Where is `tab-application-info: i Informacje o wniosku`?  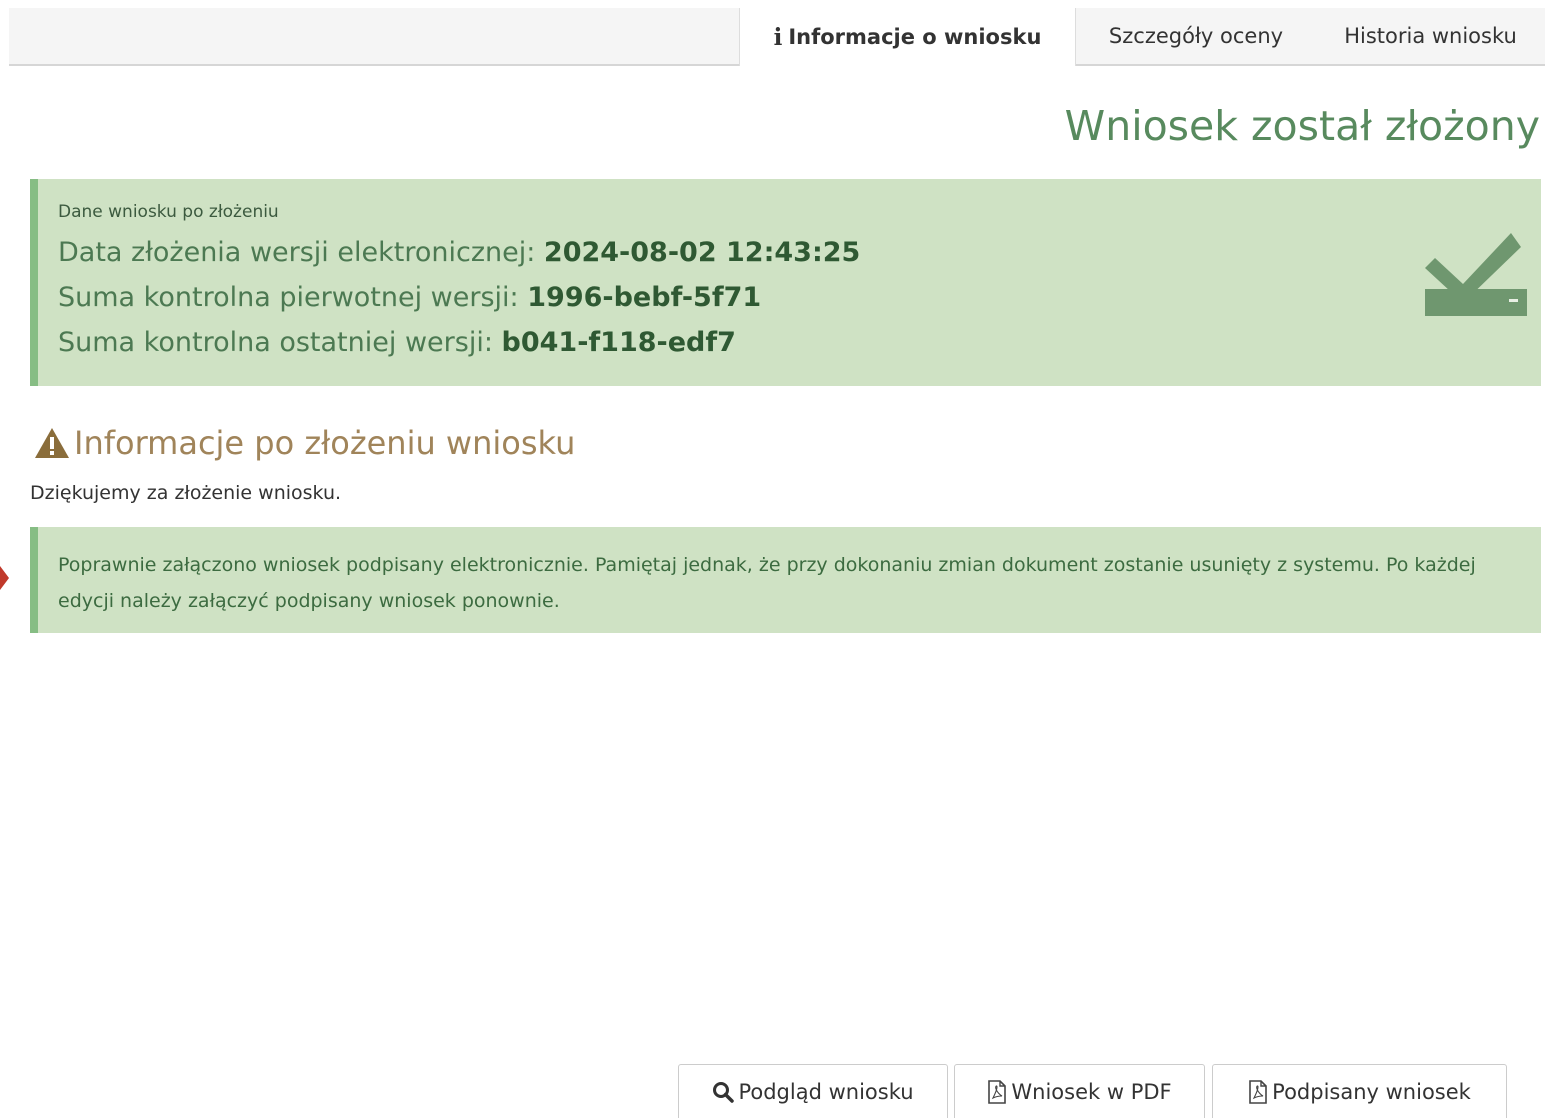
tab-application-info: i Informacje o wniosku is located at coordinates (907, 37).